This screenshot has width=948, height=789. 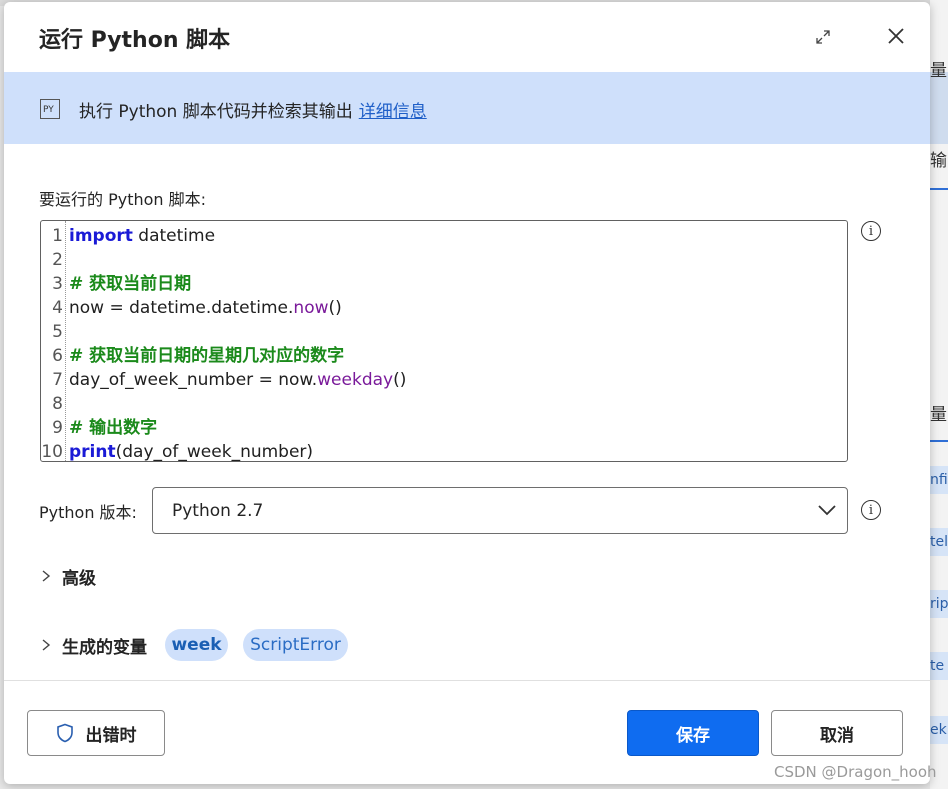 I want to click on variable-chip-week: week, so click(x=196, y=645).